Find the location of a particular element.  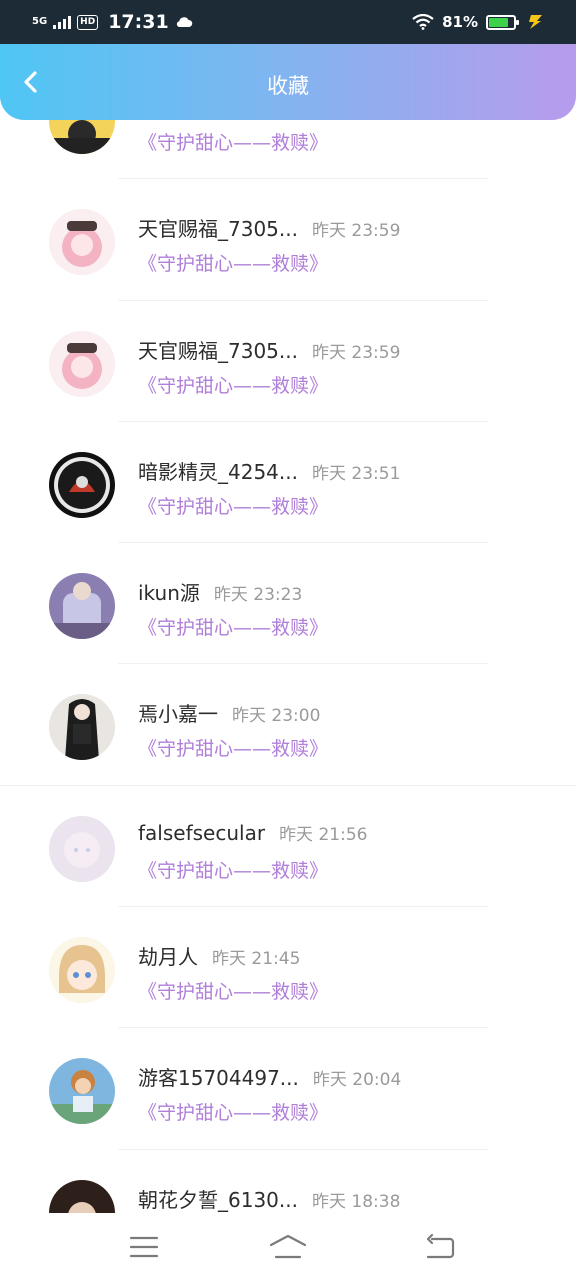

menu-icon is located at coordinates (144, 1247).